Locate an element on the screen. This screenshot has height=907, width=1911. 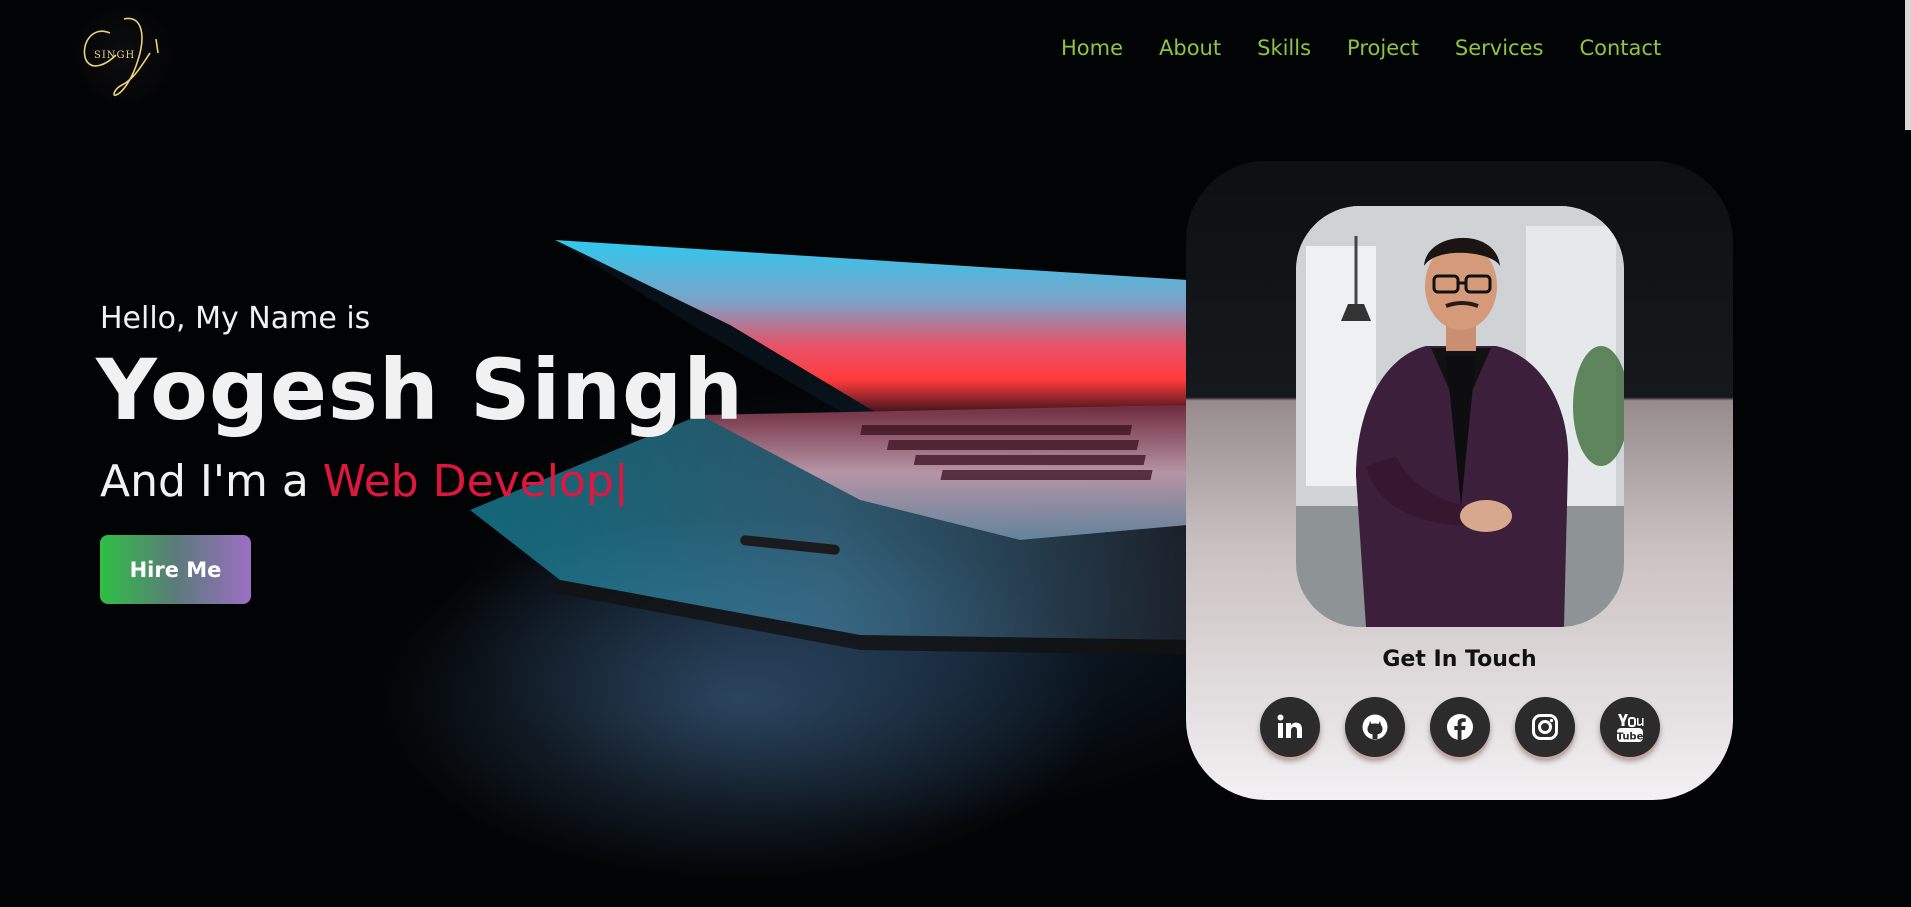
get-in-touch-heading: Get In Touch is located at coordinates (1459, 659).